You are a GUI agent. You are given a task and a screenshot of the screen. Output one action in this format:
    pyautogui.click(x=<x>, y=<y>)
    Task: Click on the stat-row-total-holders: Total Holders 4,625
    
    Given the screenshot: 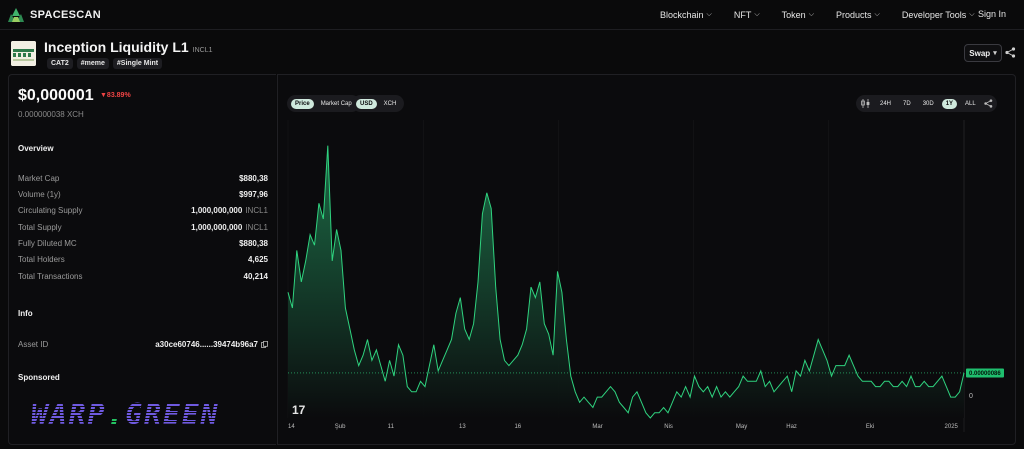 What is the action you would take?
    pyautogui.click(x=143, y=259)
    